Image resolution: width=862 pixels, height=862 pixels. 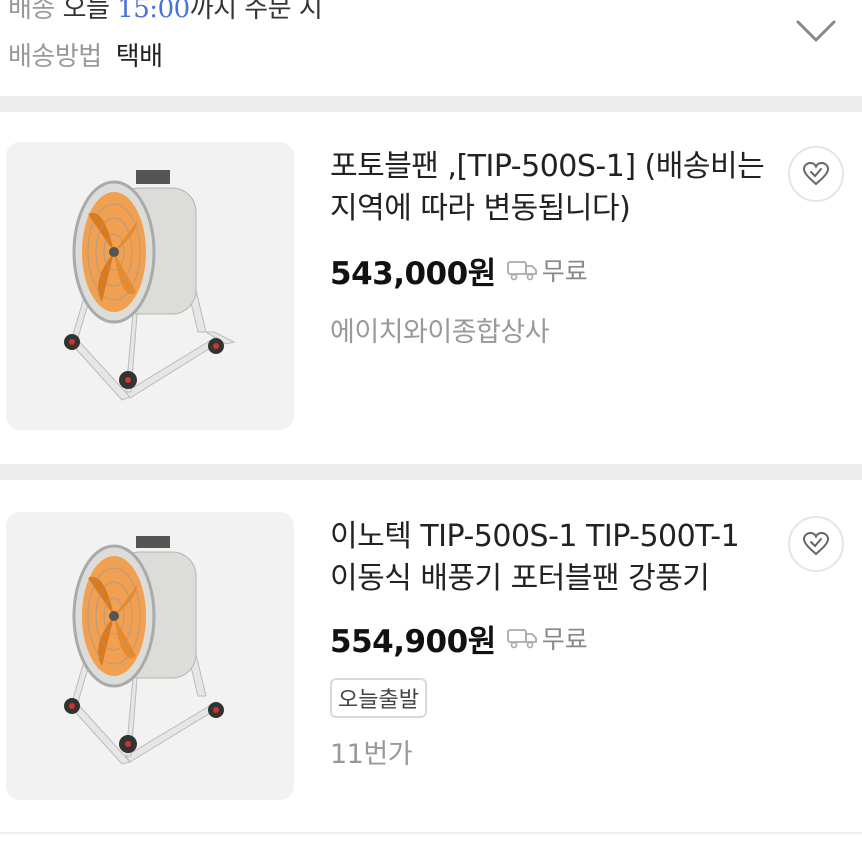 What do you see at coordinates (413, 273) in the screenshot?
I see `product-price: 543,000원` at bounding box center [413, 273].